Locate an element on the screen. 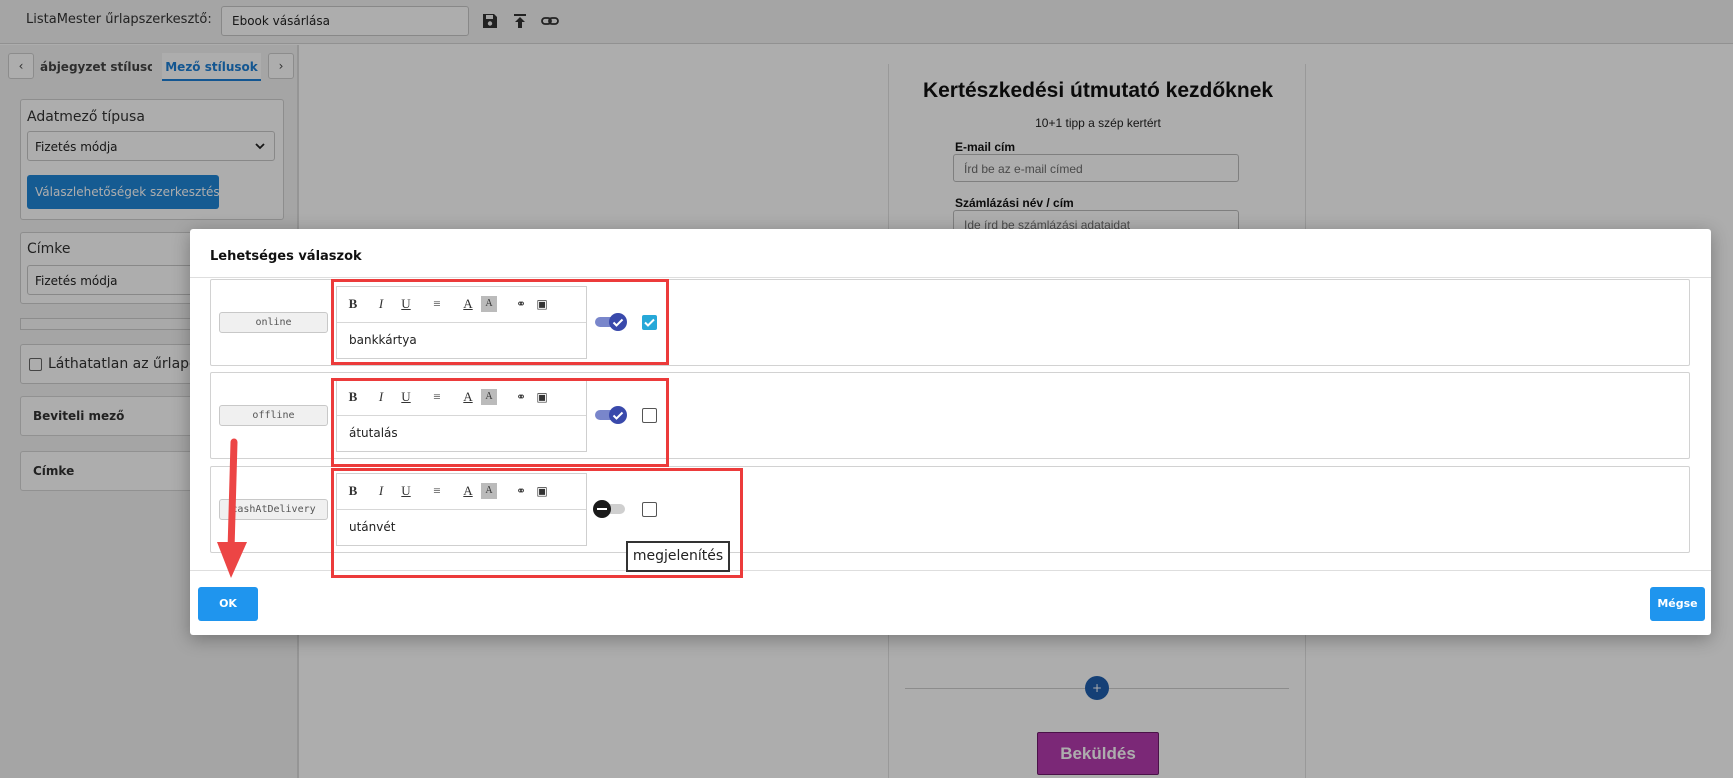 The height and width of the screenshot is (778, 1733). modal-header-divider is located at coordinates (950, 277).